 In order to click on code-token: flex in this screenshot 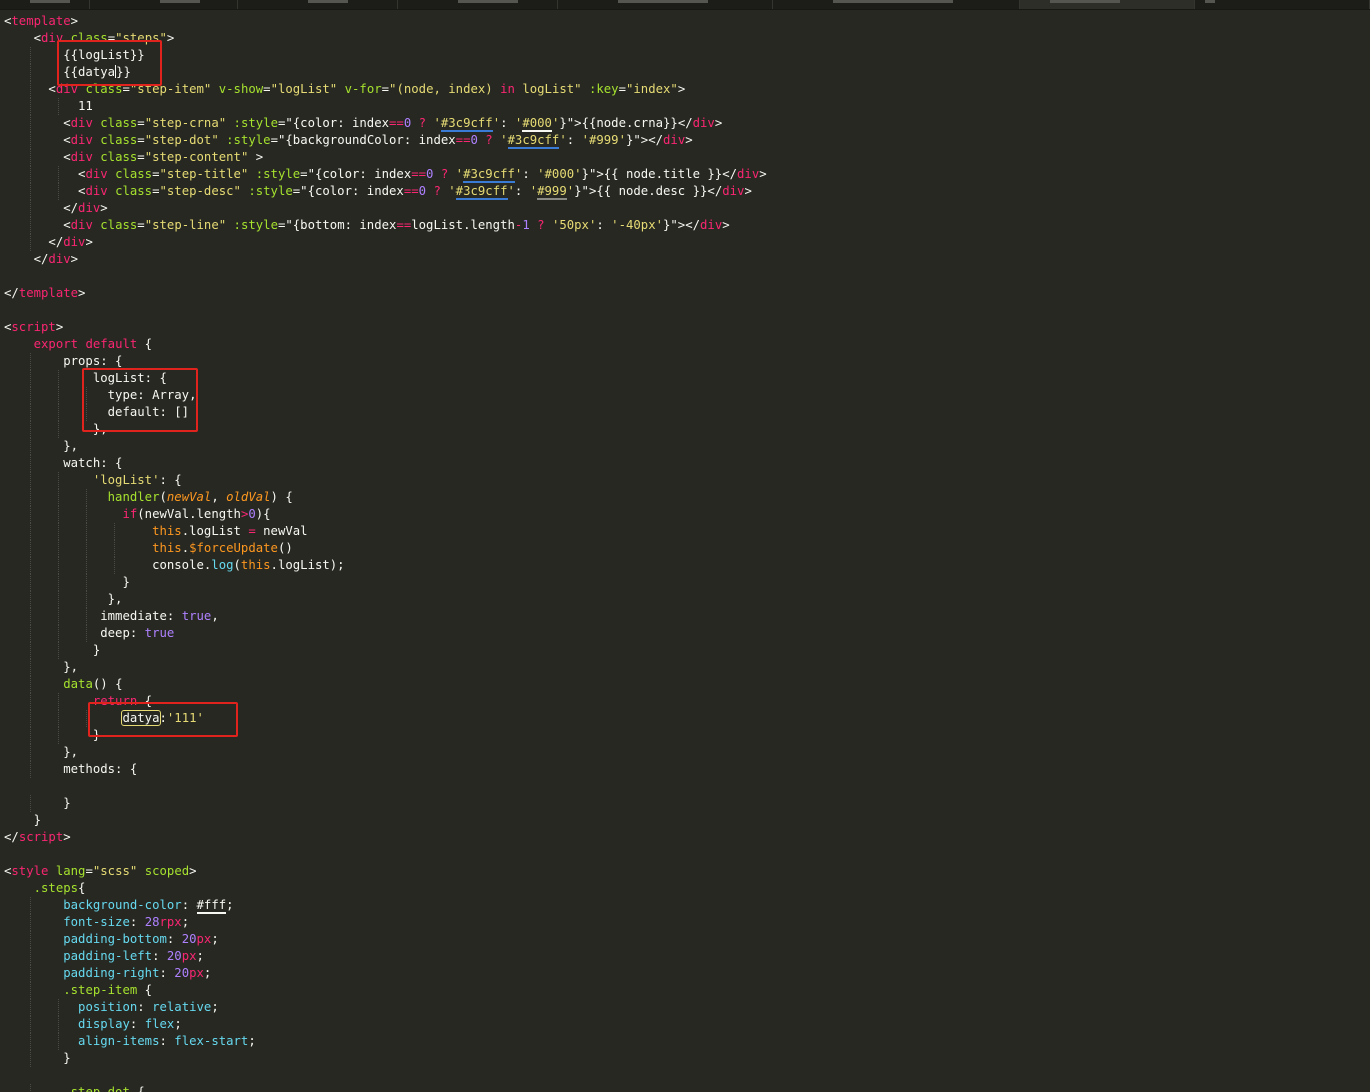, I will do `click(159, 1024)`.